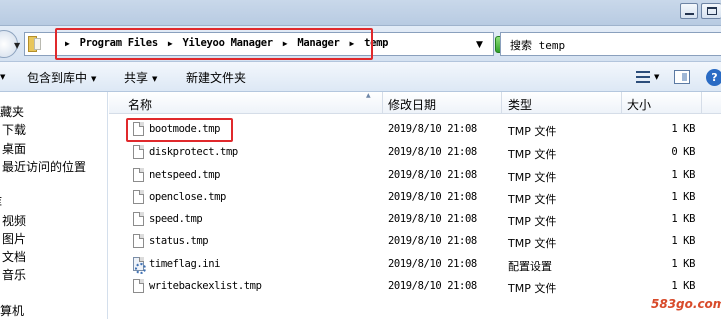  I want to click on nav-downloads: 下载, so click(14, 129).